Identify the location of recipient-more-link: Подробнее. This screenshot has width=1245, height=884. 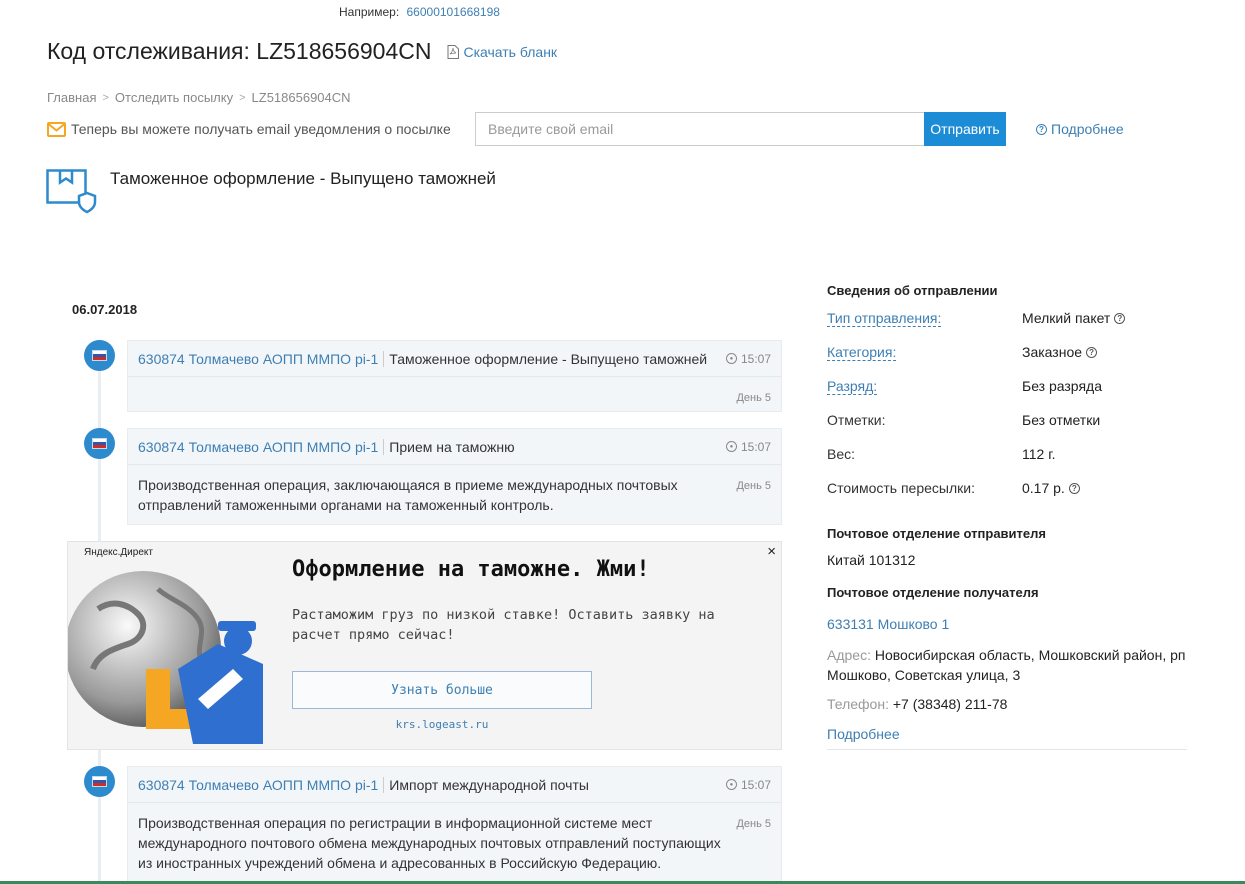
(863, 734).